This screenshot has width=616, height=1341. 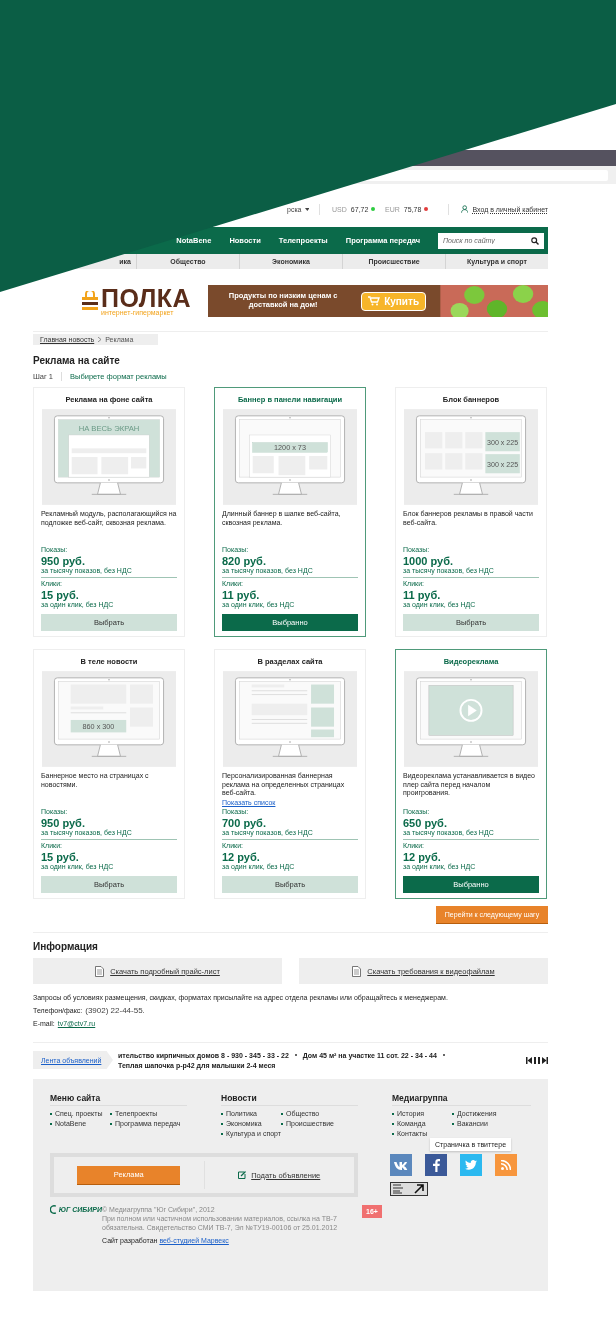 I want to click on facebook-icon, so click(x=436, y=1165).